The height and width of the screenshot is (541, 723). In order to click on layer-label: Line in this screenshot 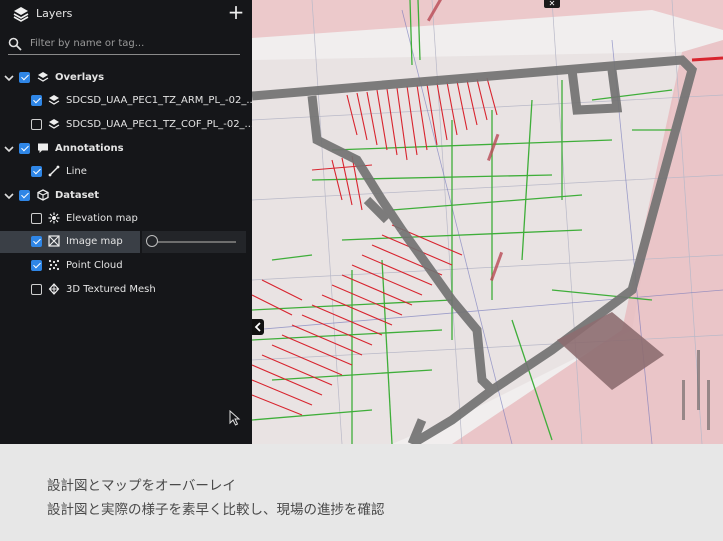, I will do `click(76, 171)`.